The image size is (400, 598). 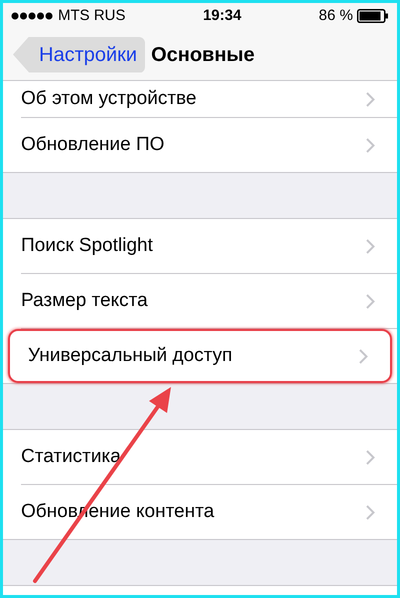 I want to click on settings-row: Статистика, so click(x=200, y=457).